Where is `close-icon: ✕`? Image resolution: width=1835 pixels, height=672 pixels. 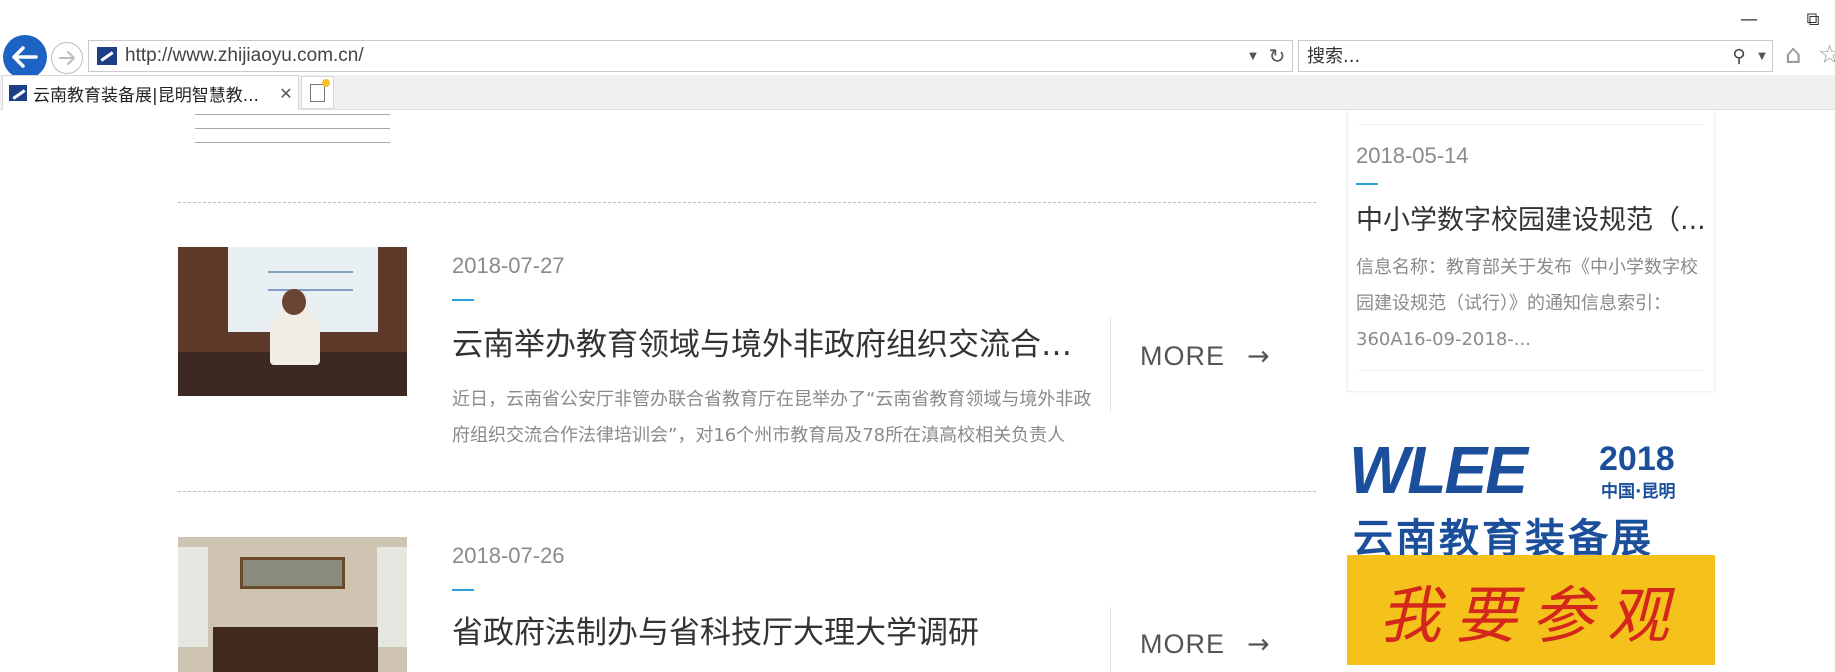
close-icon: ✕ is located at coordinates (286, 93).